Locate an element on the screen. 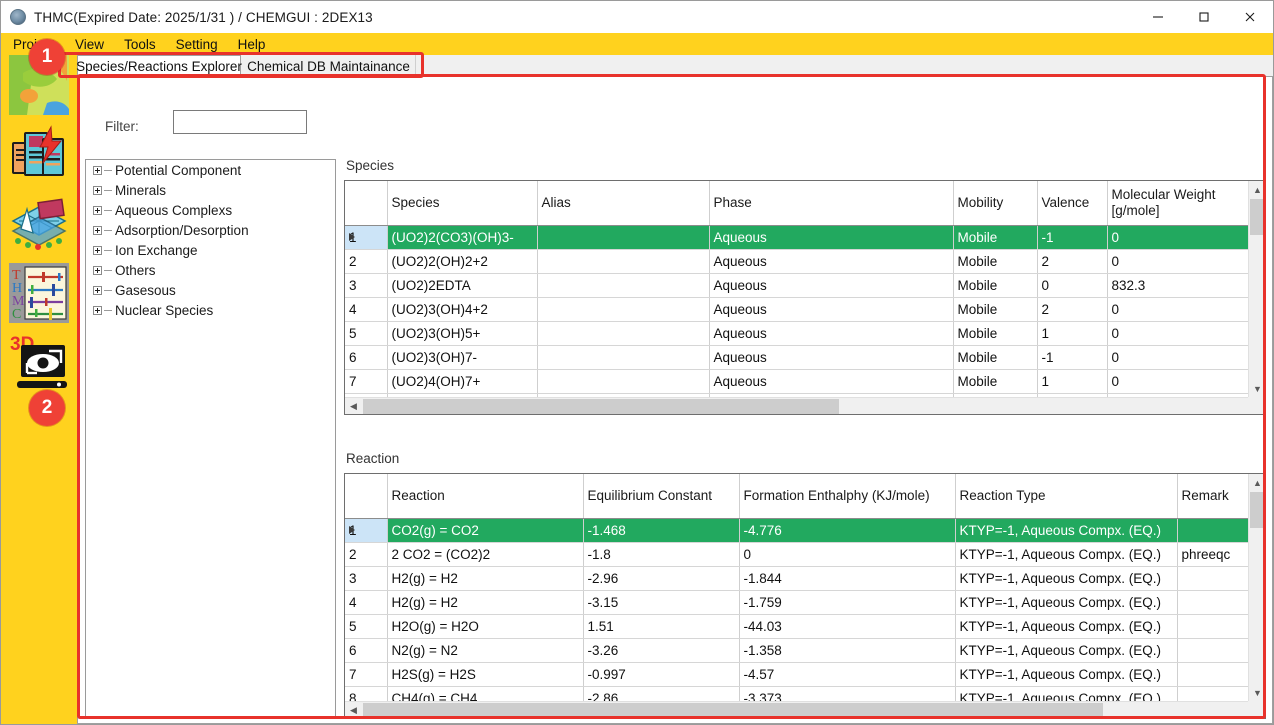 The width and height of the screenshot is (1274, 725). tab-species-reactions-explorer: Species/Reactions Explorer is located at coordinates (159, 66).